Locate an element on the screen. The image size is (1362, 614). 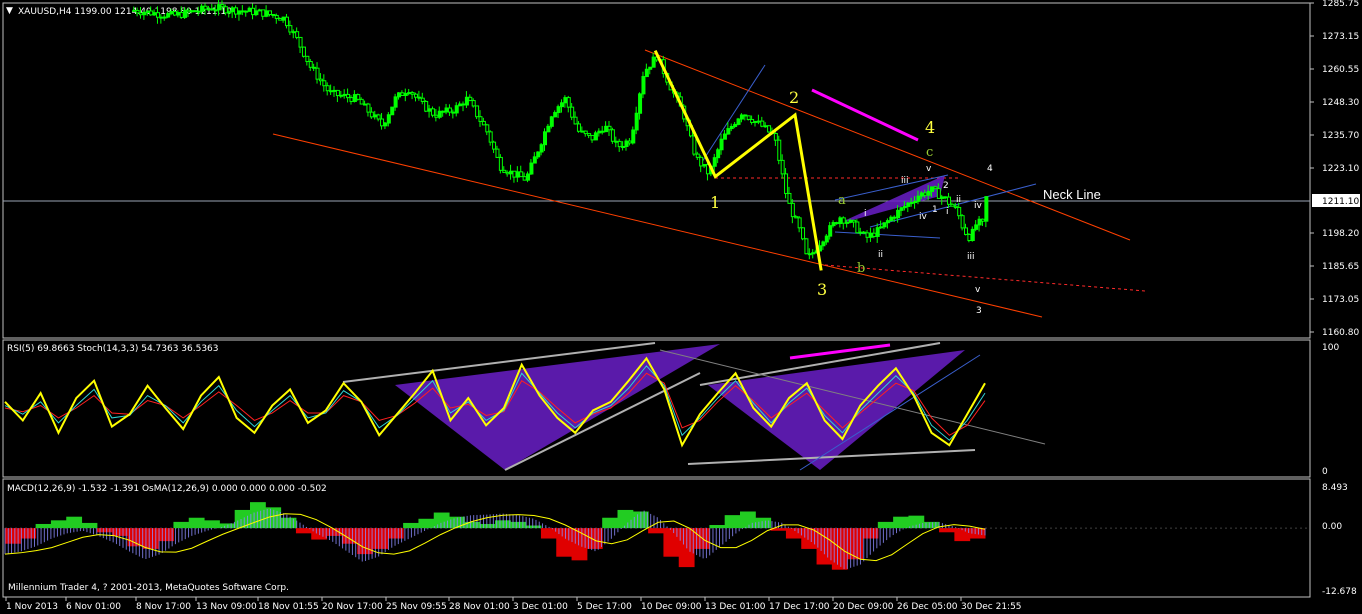
blue-wave-label-1: 1 is located at coordinates (935, 210).